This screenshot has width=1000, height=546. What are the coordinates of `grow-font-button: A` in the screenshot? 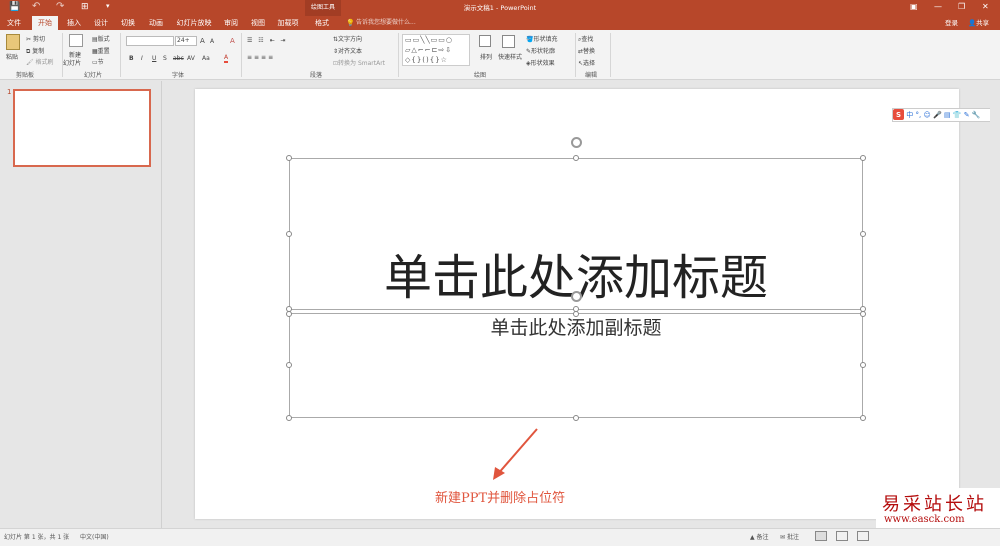 It's located at (202, 41).